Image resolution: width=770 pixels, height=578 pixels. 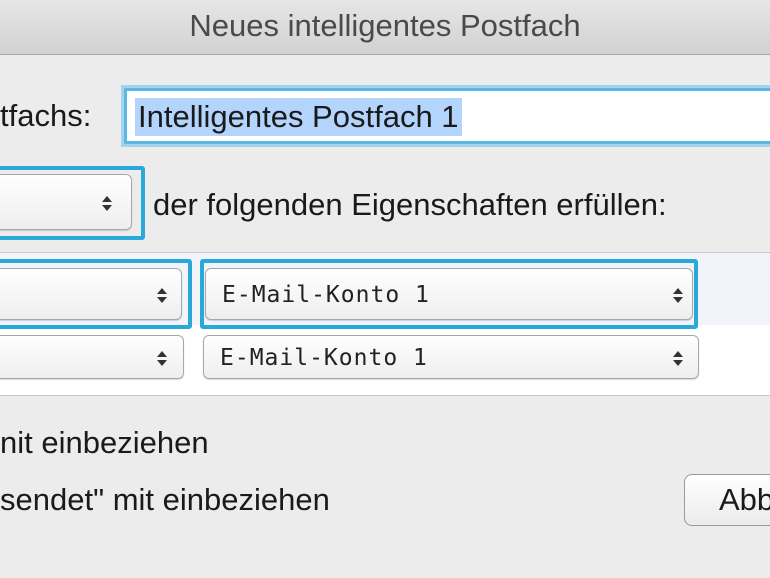 What do you see at coordinates (678, 358) in the screenshot?
I see `rule2-account-stepper-icon` at bounding box center [678, 358].